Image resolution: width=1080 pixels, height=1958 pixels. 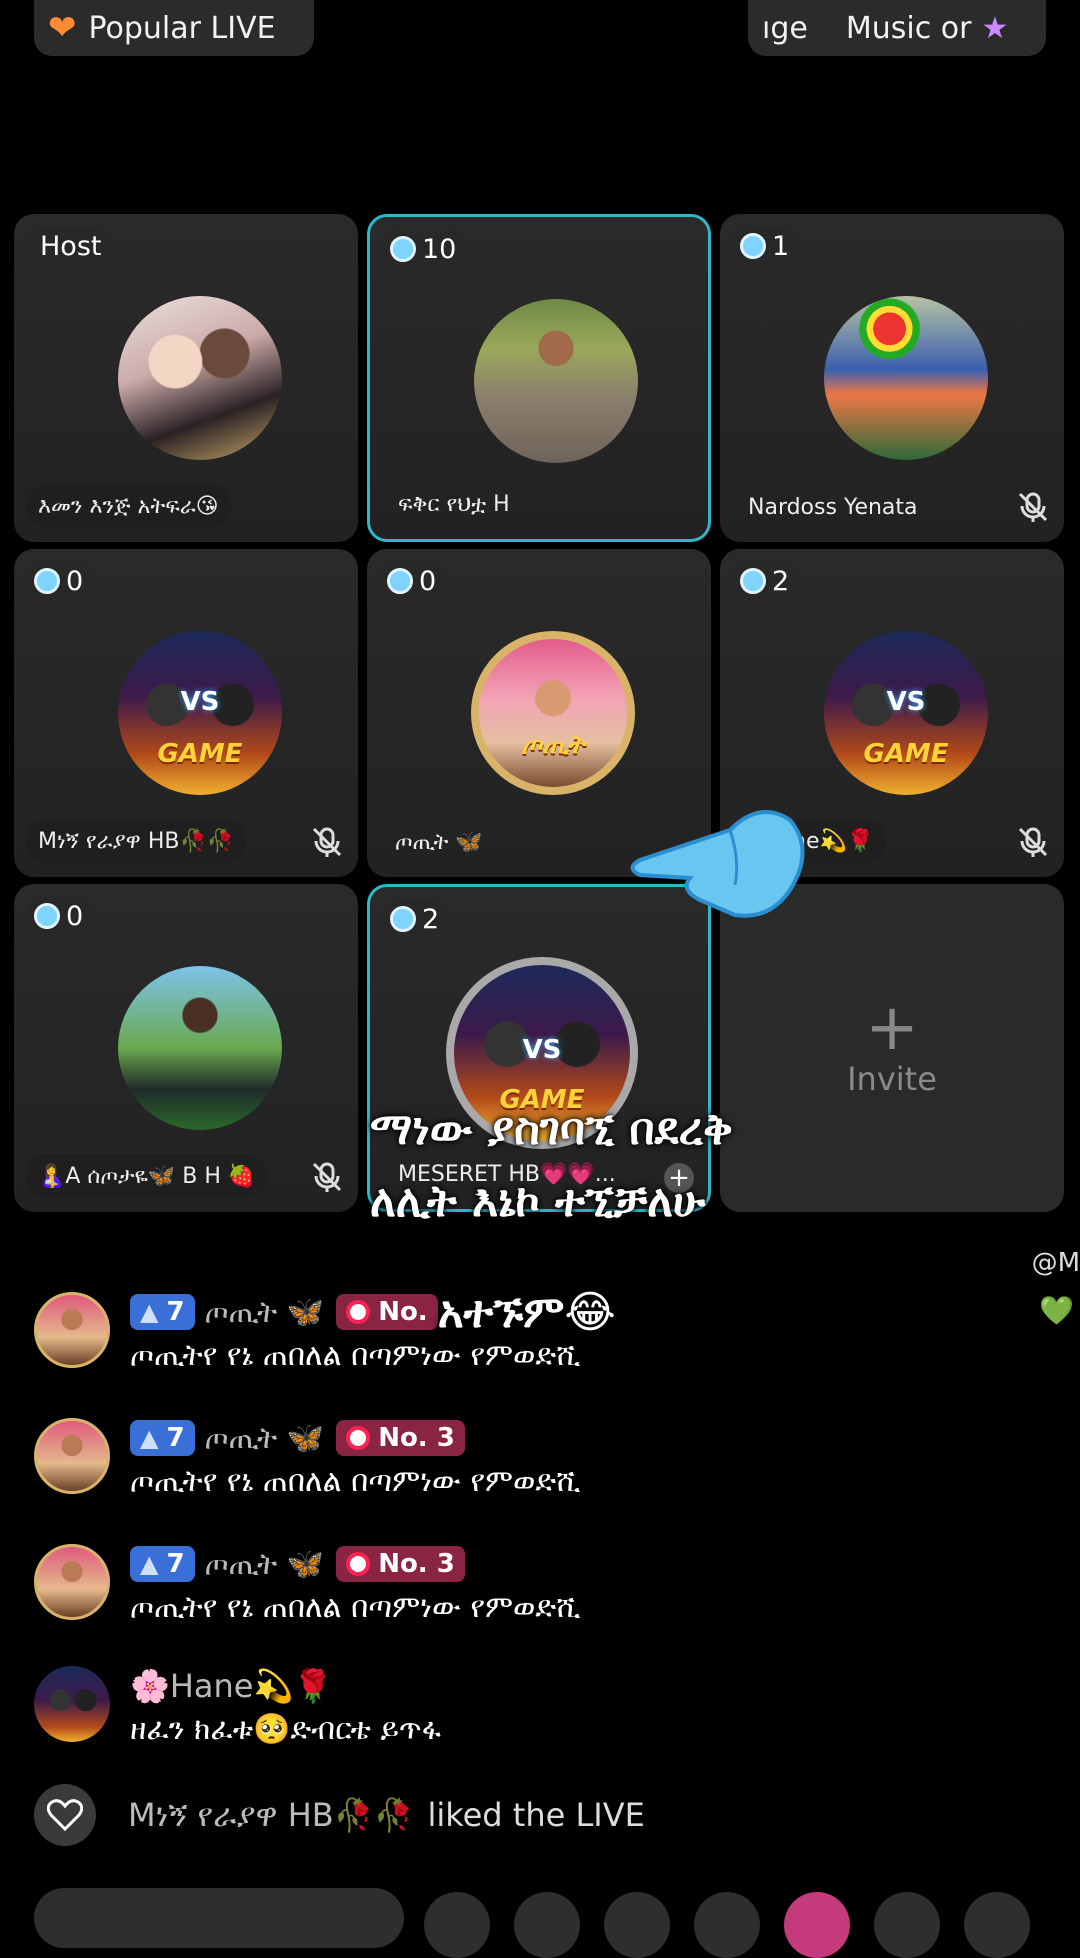 What do you see at coordinates (1056, 1310) in the screenshot?
I see `green-heart-icon: 💚` at bounding box center [1056, 1310].